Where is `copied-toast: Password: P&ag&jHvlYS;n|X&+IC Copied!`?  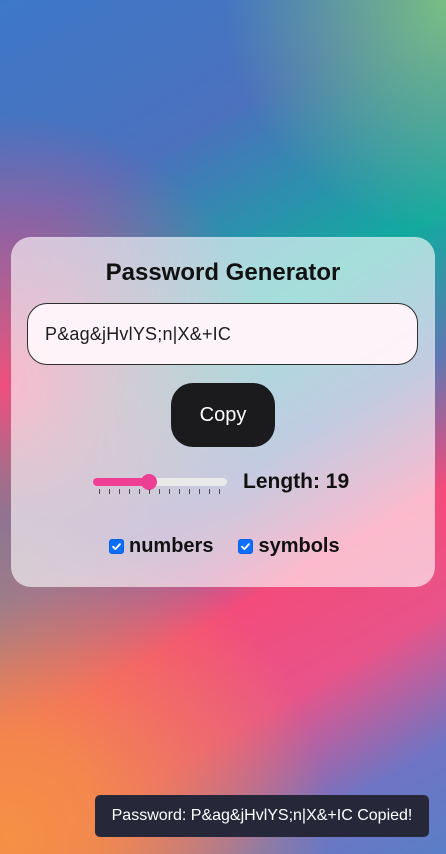
copied-toast: Password: P&ag&jHvlYS;n|X&+IC Copied! is located at coordinates (262, 816).